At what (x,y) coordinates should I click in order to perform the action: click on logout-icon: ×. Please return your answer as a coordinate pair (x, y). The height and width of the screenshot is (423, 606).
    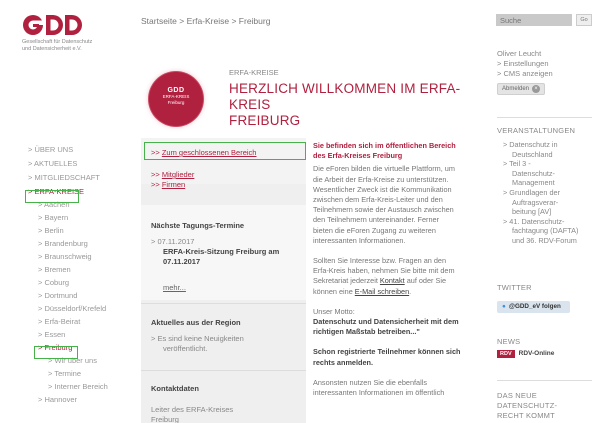
    Looking at the image, I should click on (536, 89).